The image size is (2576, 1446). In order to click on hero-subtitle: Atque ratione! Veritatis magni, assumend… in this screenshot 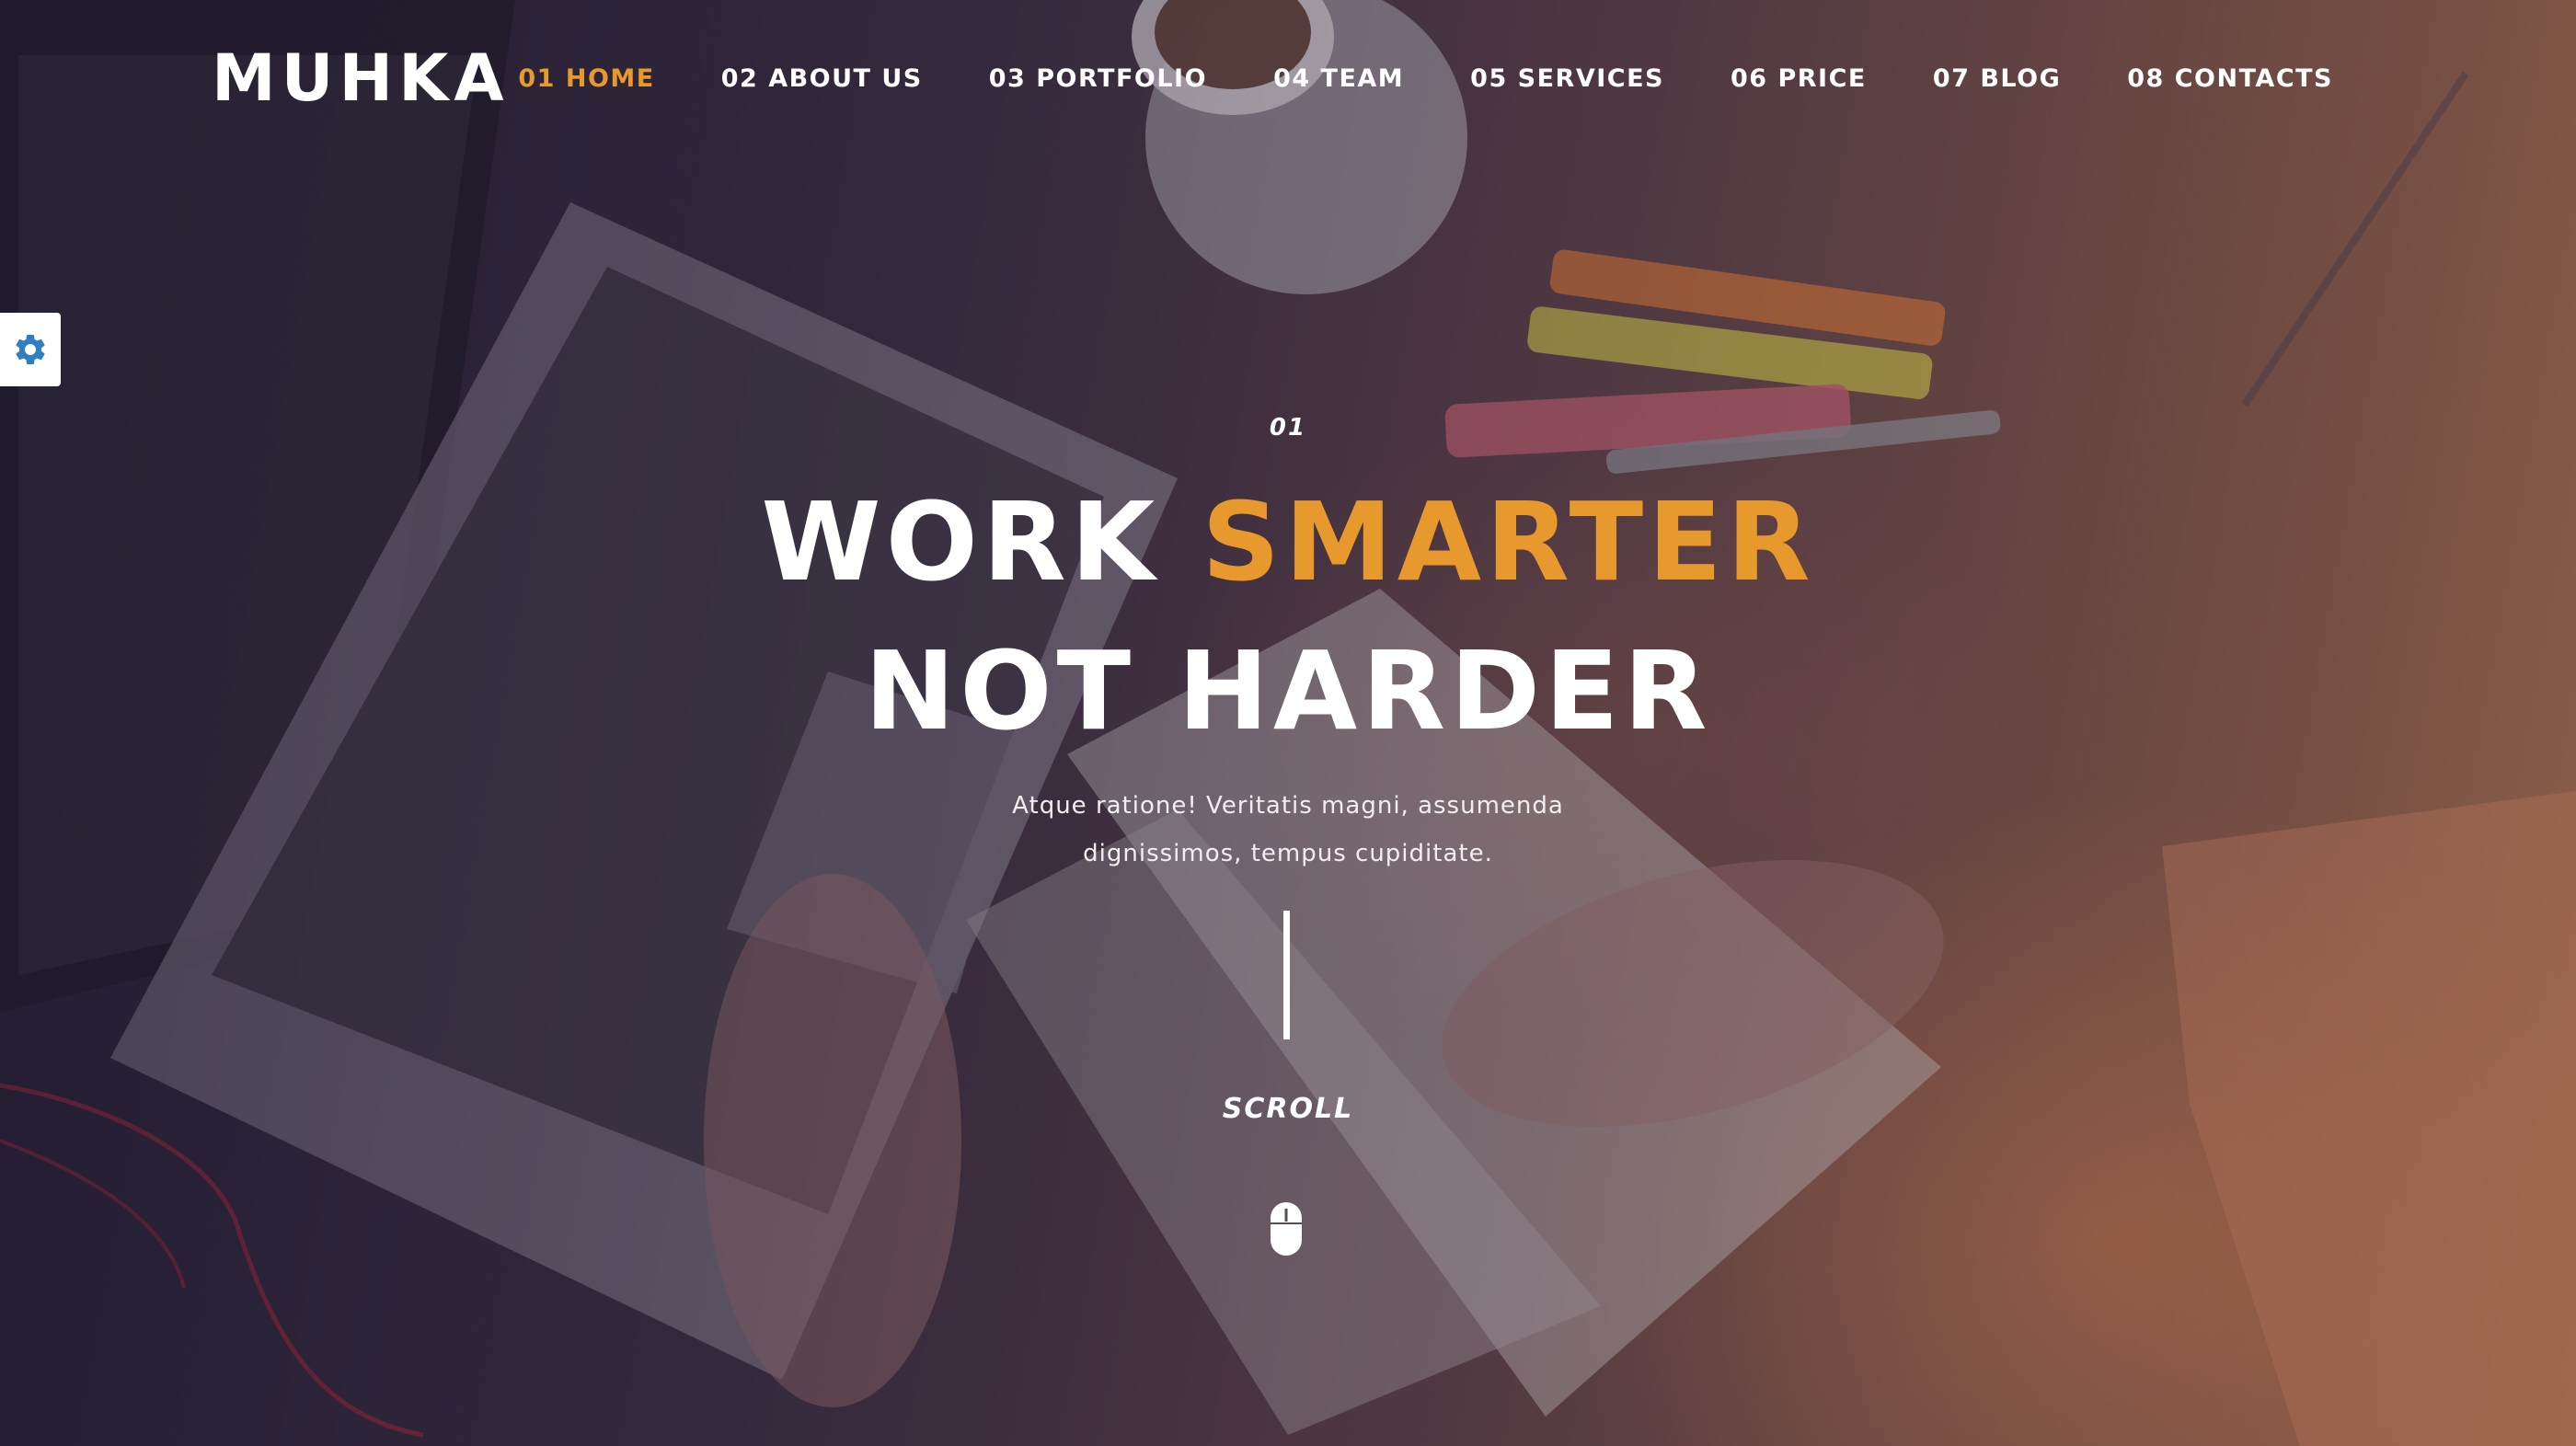, I will do `click(1288, 830)`.